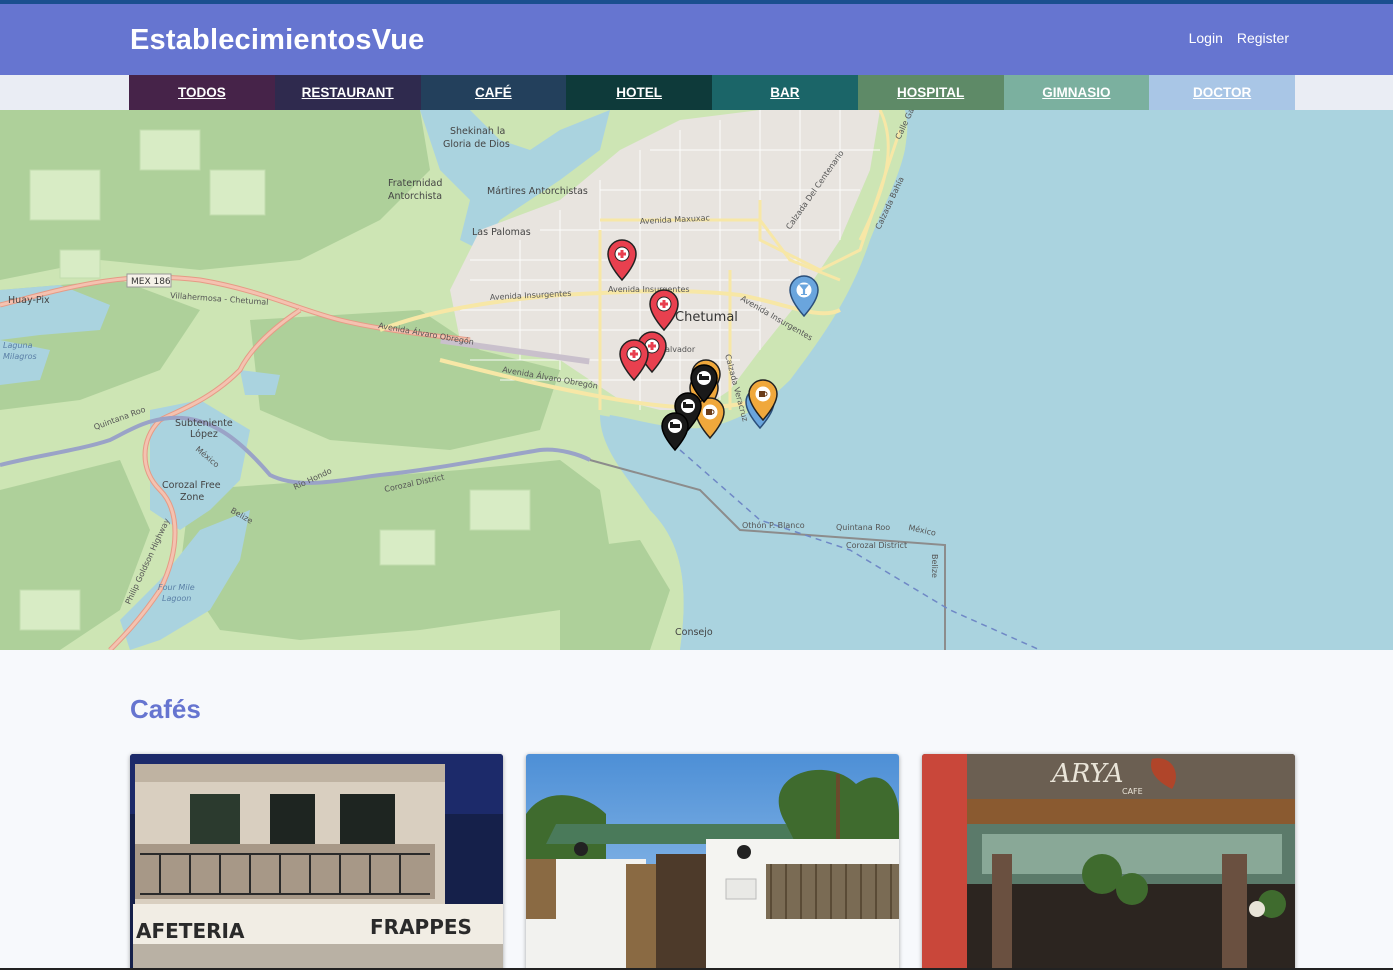 This screenshot has width=1393, height=970. Describe the element at coordinates (1222, 92) in the screenshot. I see `nav-item-doctor: DOCTOR` at that location.